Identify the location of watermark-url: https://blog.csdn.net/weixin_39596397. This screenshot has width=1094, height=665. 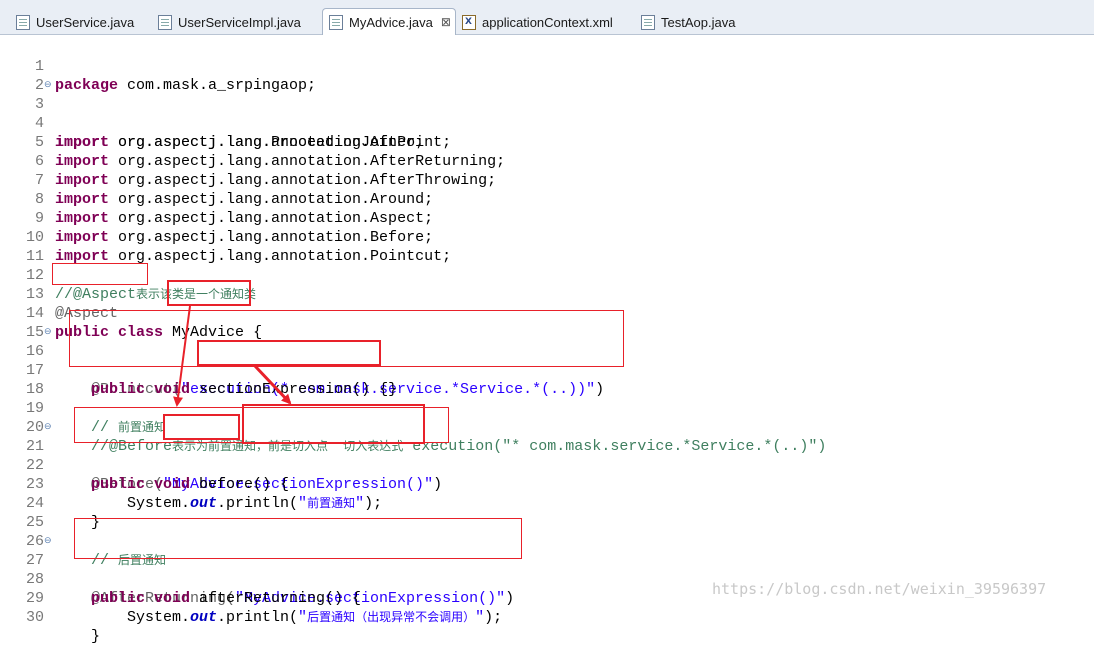
(879, 589).